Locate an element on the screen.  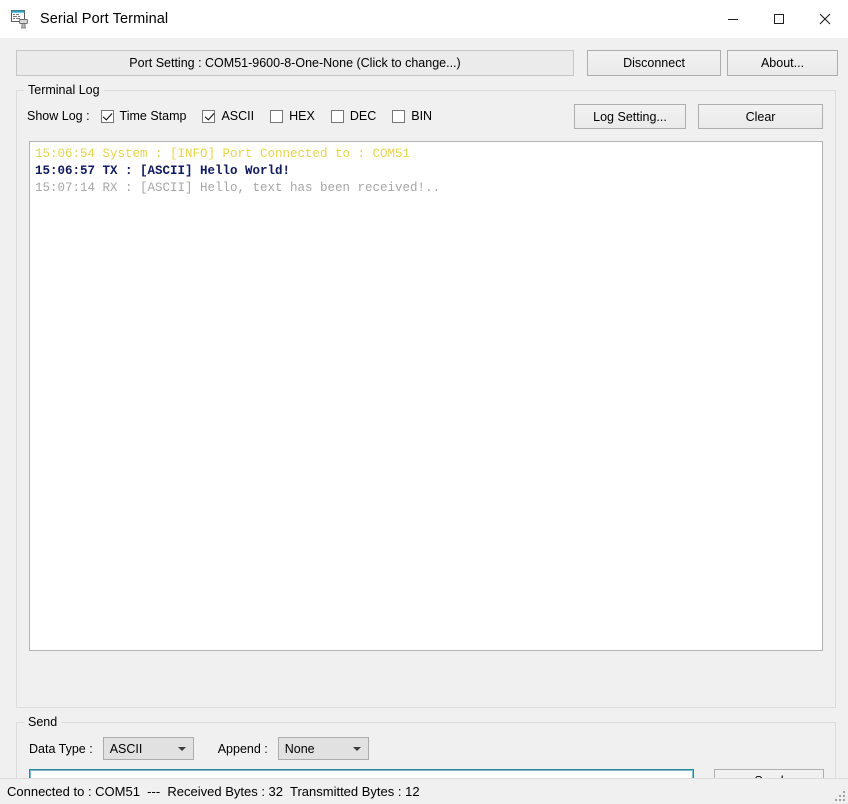
clear-button: Clear is located at coordinates (760, 116).